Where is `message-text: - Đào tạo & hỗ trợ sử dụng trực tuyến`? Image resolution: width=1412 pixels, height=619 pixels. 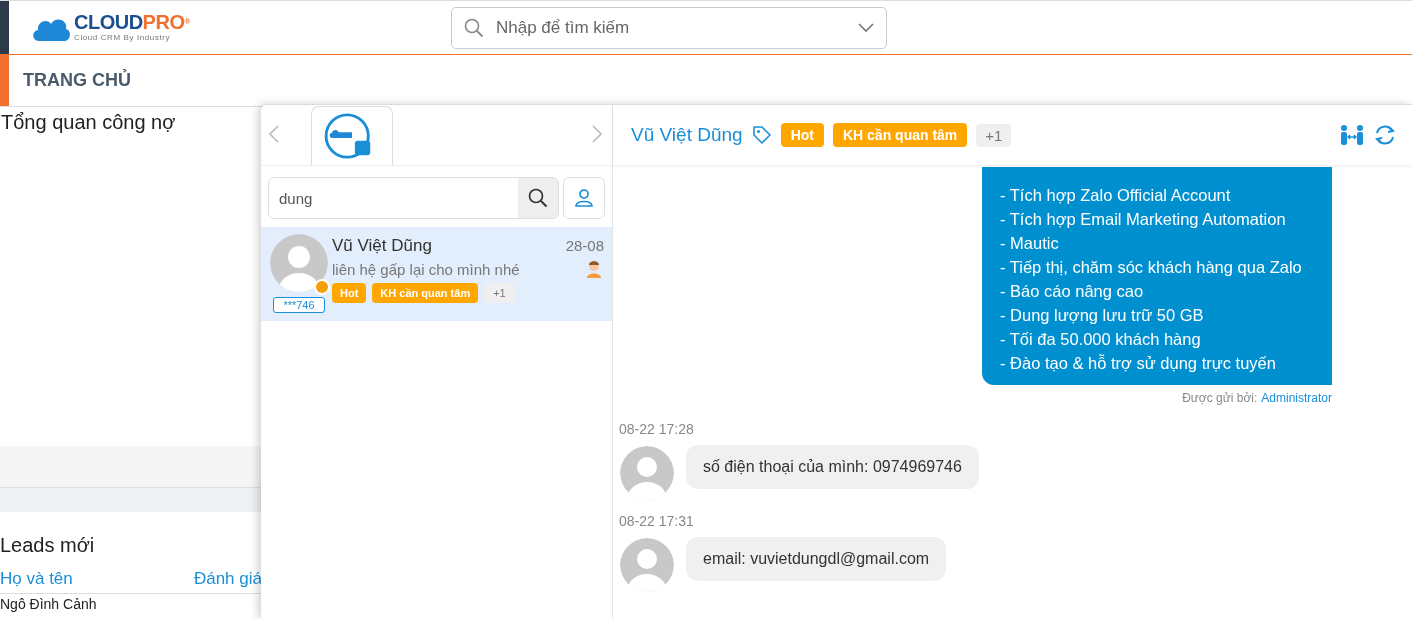 message-text: - Đào tạo & hỗ trợ sử dụng trực tuyến is located at coordinates (1138, 363).